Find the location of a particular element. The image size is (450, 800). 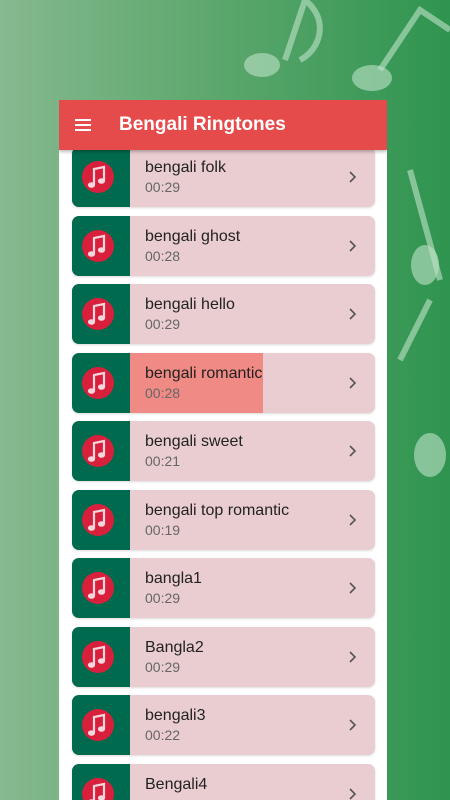

ringtone-name: bangla1 is located at coordinates (173, 578).